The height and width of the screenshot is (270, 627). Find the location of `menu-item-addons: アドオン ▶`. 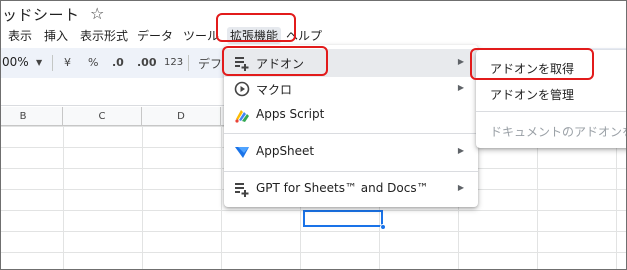

menu-item-addons: アドオン ▶ is located at coordinates (351, 63).